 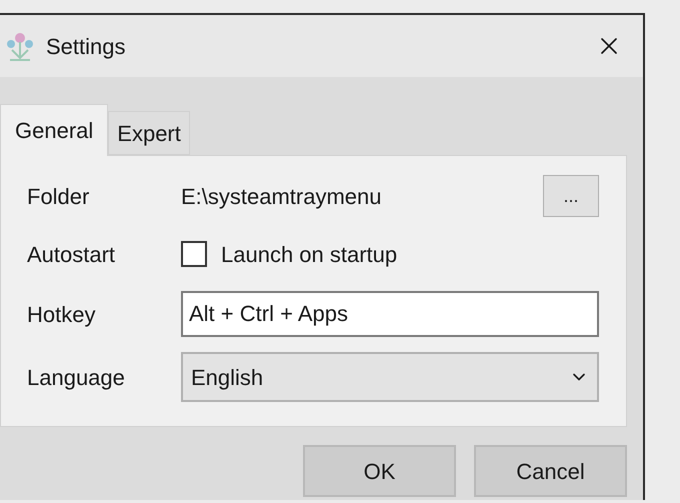 What do you see at coordinates (54, 130) in the screenshot?
I see `tab: General` at bounding box center [54, 130].